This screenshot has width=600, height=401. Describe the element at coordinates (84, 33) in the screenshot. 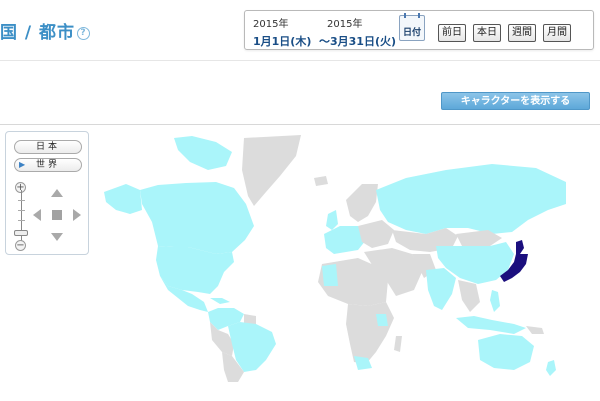

I see `question-circle-icon: ?` at that location.